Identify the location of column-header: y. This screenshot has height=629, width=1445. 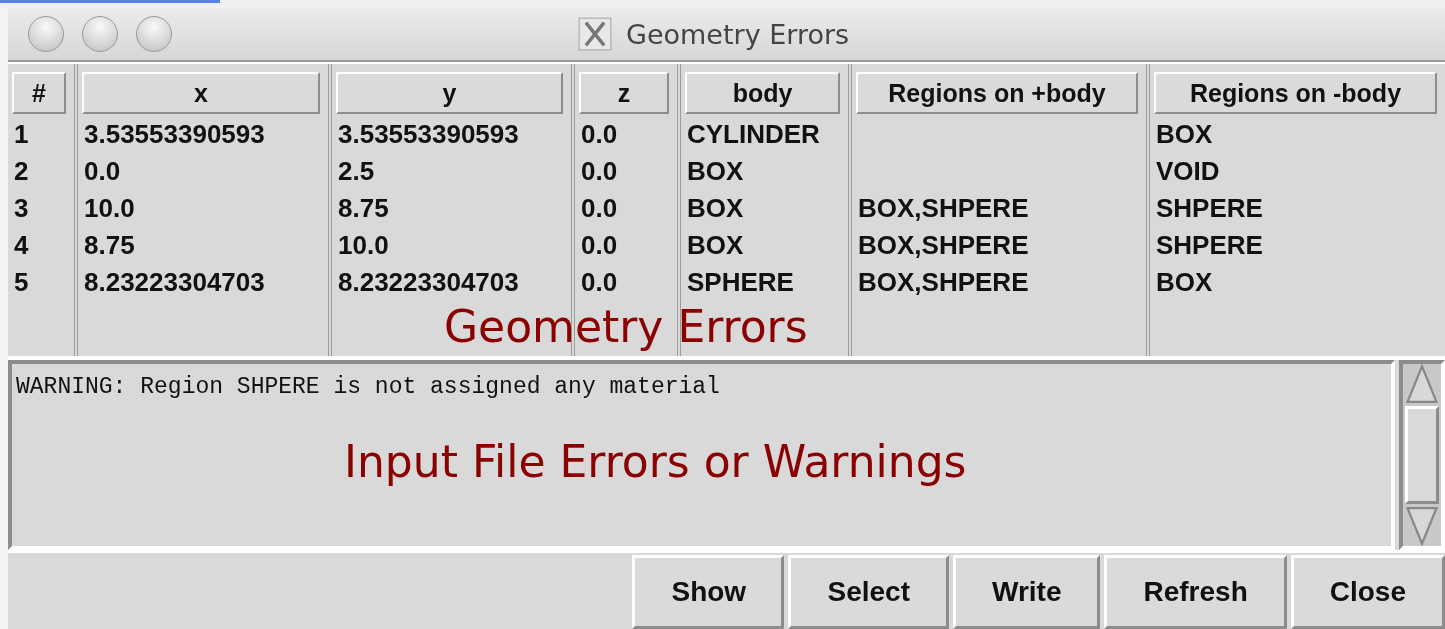
(449, 93).